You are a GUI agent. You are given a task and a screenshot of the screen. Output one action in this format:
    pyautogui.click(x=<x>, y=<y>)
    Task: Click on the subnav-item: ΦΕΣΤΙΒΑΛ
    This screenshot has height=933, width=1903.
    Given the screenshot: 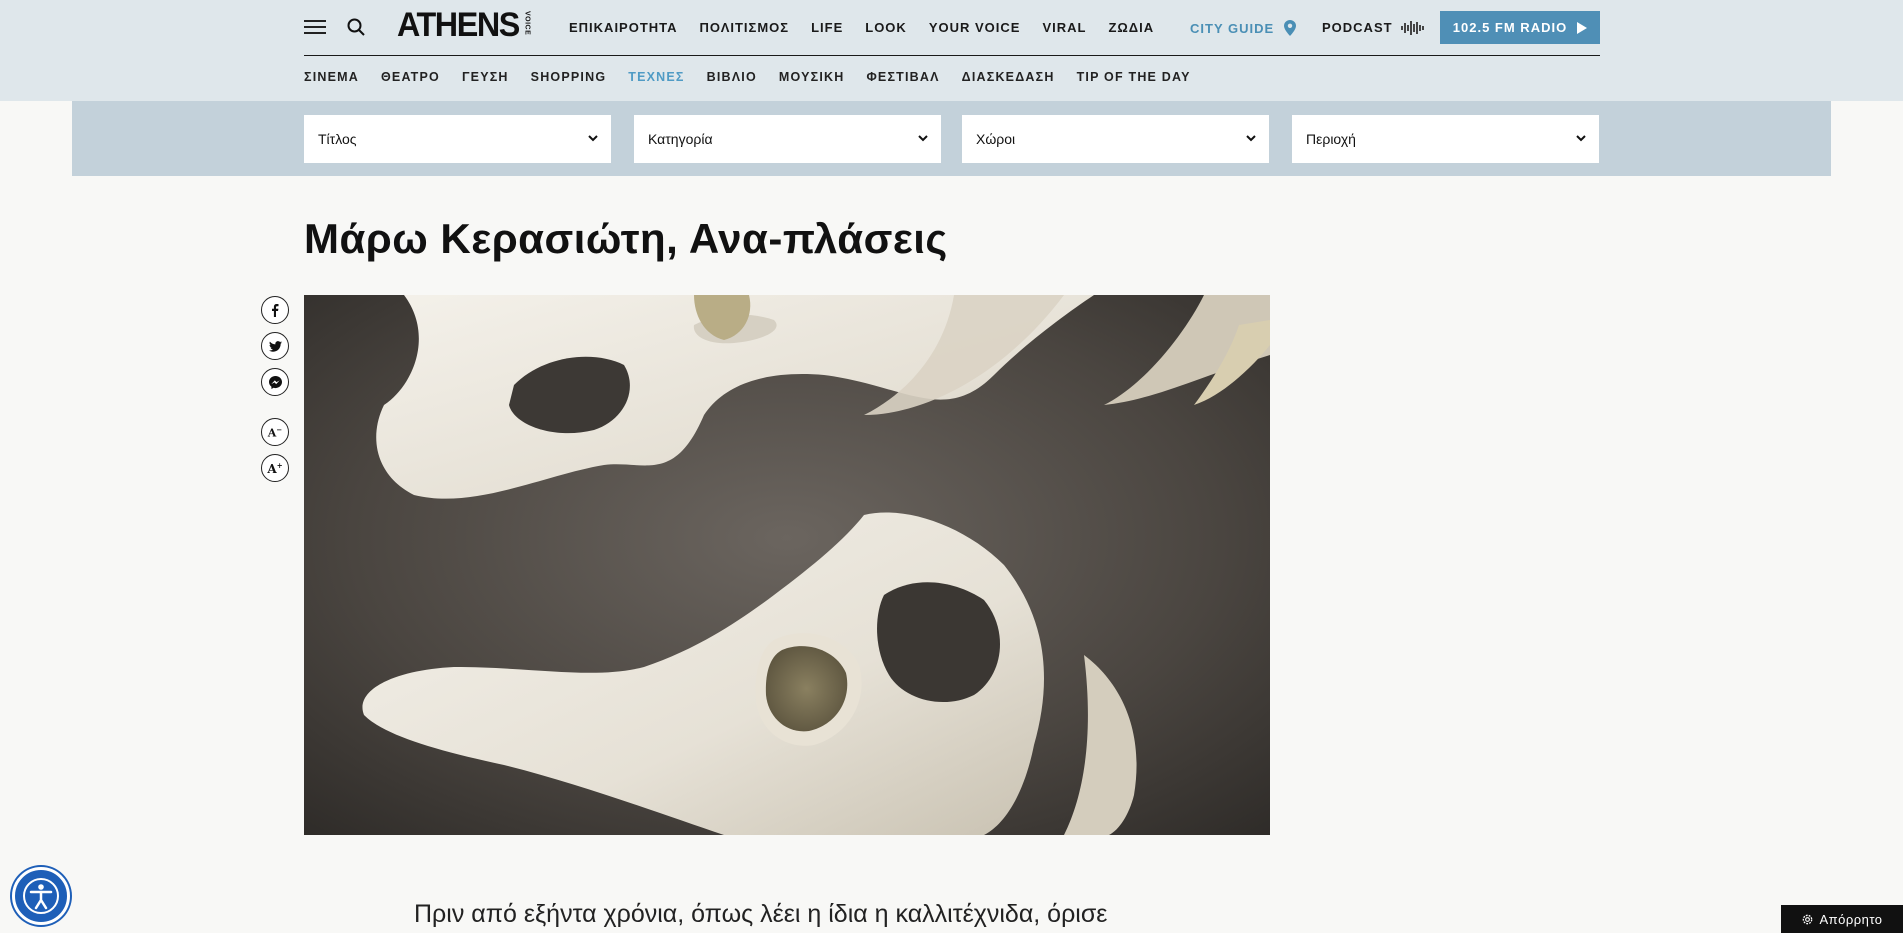 What is the action you would take?
    pyautogui.click(x=902, y=77)
    